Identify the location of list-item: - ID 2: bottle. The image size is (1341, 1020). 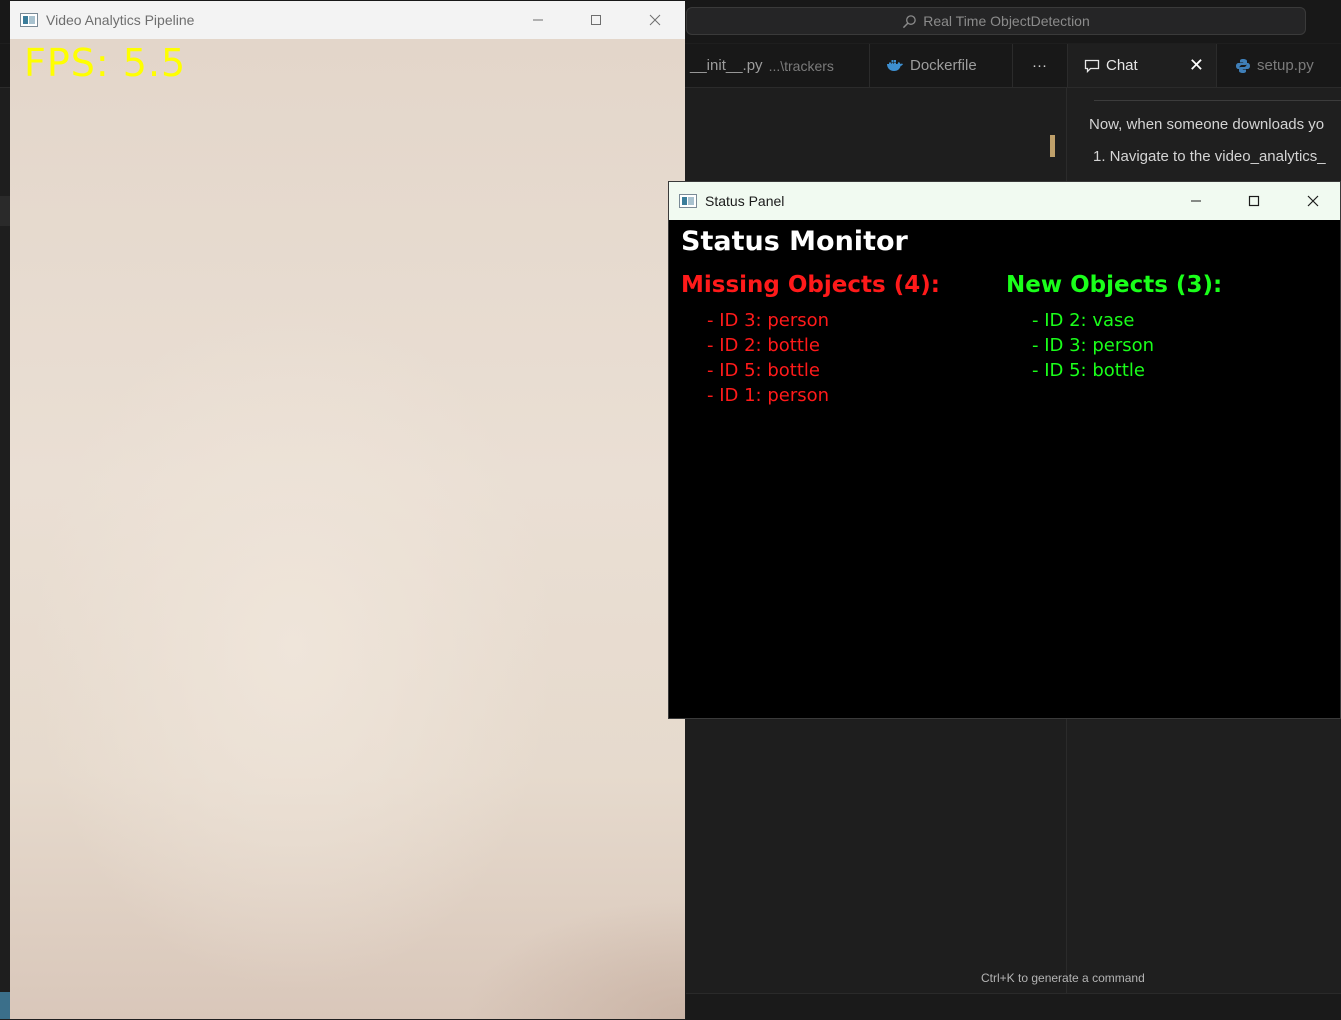
(763, 345).